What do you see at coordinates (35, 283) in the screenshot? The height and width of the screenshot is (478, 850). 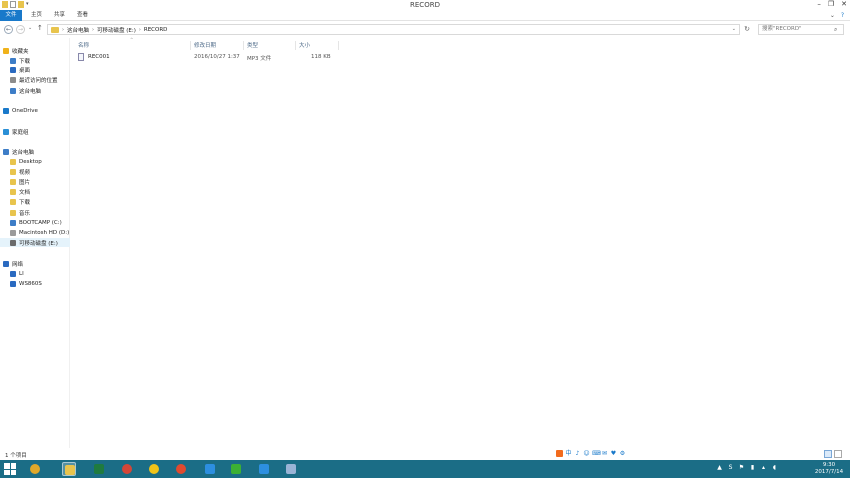 I see `nav-item: WS860S` at bounding box center [35, 283].